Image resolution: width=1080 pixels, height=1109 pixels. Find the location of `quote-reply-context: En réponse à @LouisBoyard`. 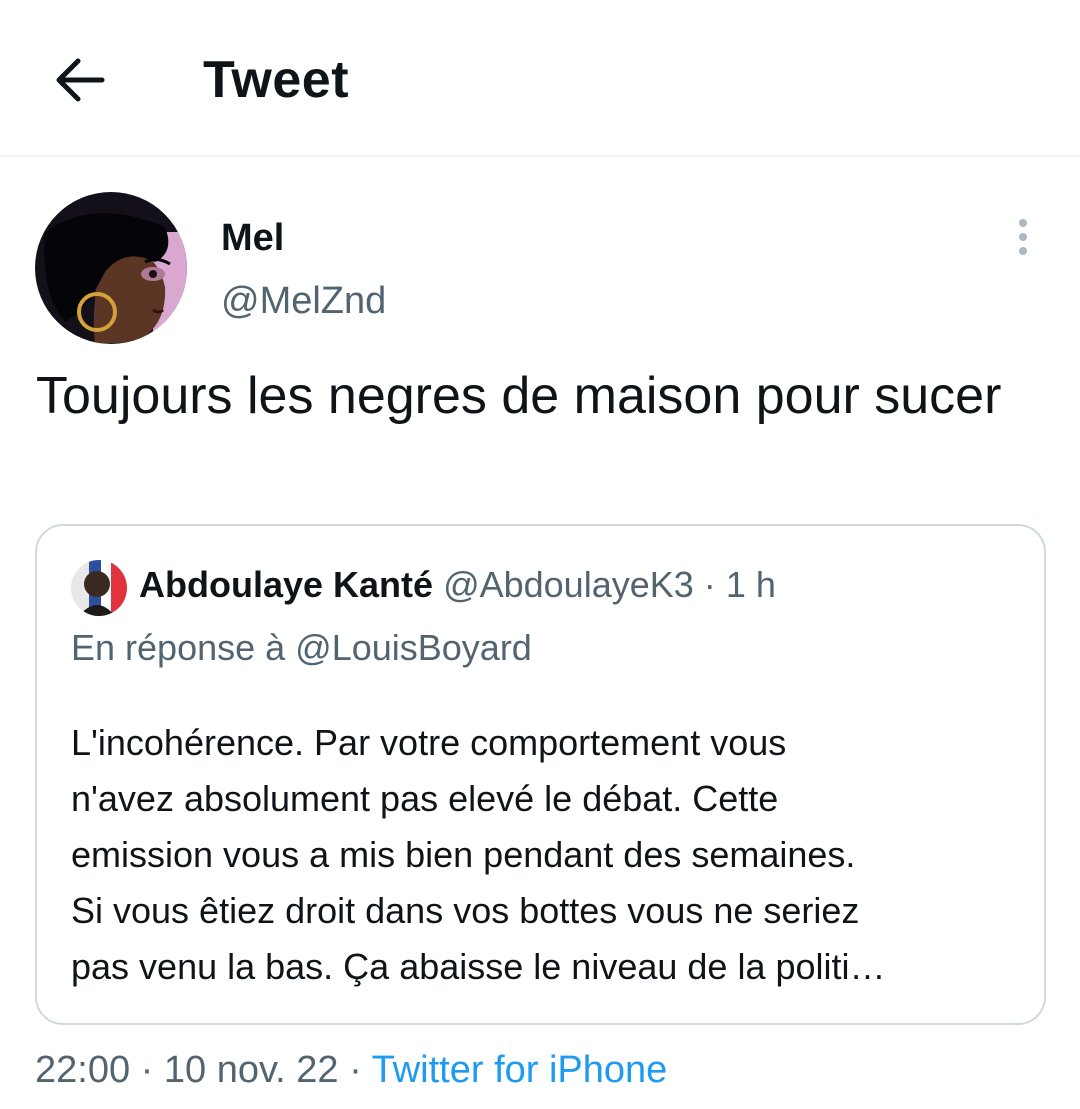

quote-reply-context: En réponse à @LouisBoyard is located at coordinates (301, 647).